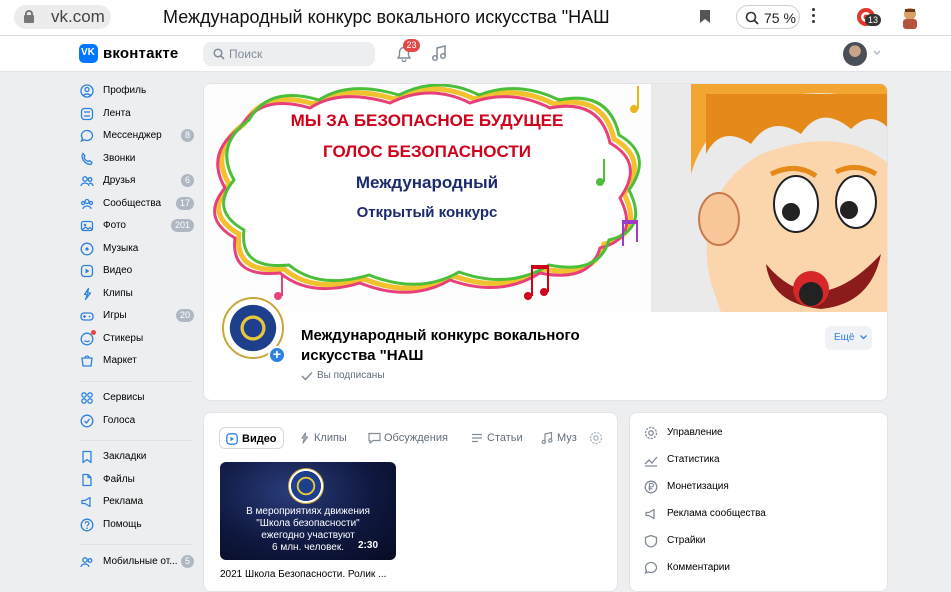 This screenshot has width=951, height=592. Describe the element at coordinates (232, 439) in the screenshot. I see `video-tab-icon` at that location.